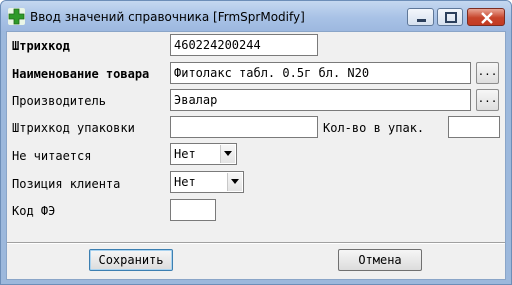 This screenshot has width=512, height=285. Describe the element at coordinates (374, 128) in the screenshot. I see `qty-in-package-label: Кол-во в упак.` at that location.